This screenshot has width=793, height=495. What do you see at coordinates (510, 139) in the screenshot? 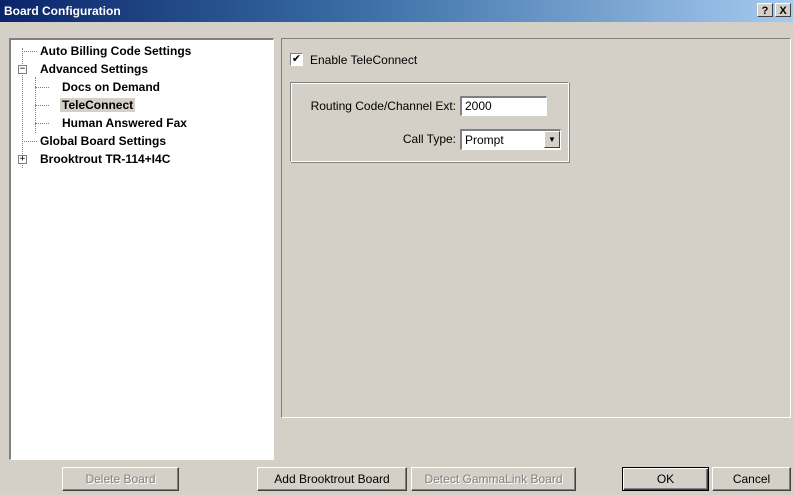
I see `call-type-select: Prompt ▼` at bounding box center [510, 139].